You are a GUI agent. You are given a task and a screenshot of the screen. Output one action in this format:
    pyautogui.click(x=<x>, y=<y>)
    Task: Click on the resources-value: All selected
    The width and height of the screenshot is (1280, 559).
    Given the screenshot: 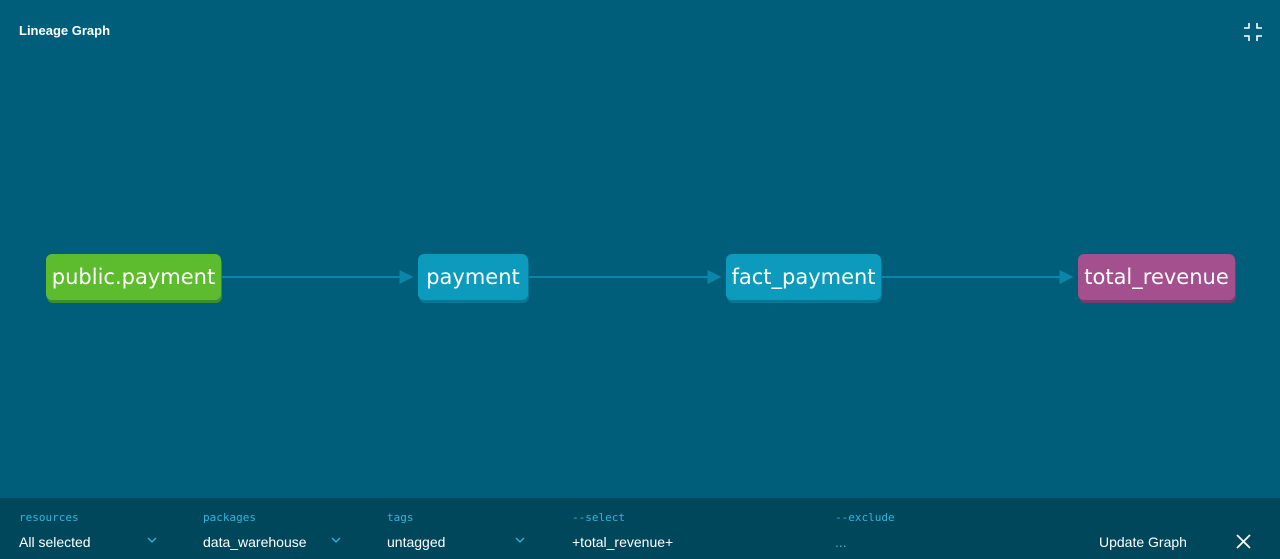 What is the action you would take?
    pyautogui.click(x=55, y=542)
    